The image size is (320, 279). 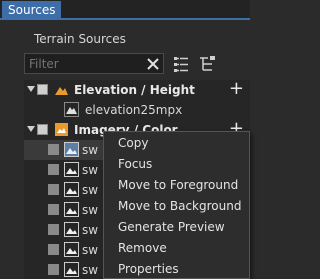 I want to click on menu-item-remove: Remove, so click(x=177, y=248).